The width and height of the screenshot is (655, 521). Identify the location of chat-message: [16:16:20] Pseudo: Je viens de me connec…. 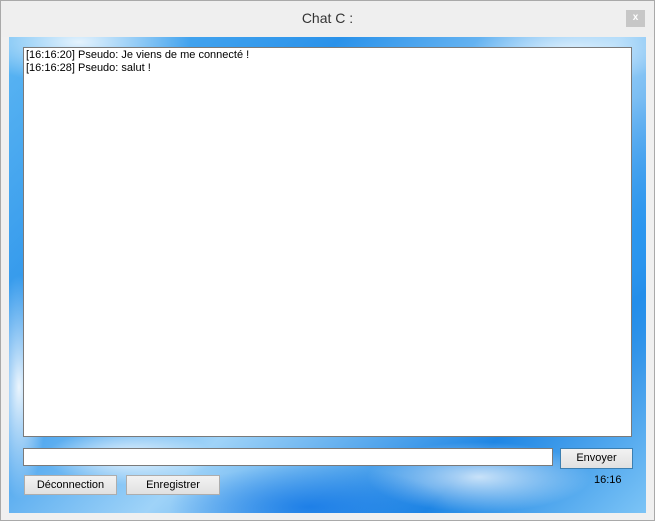
(138, 55).